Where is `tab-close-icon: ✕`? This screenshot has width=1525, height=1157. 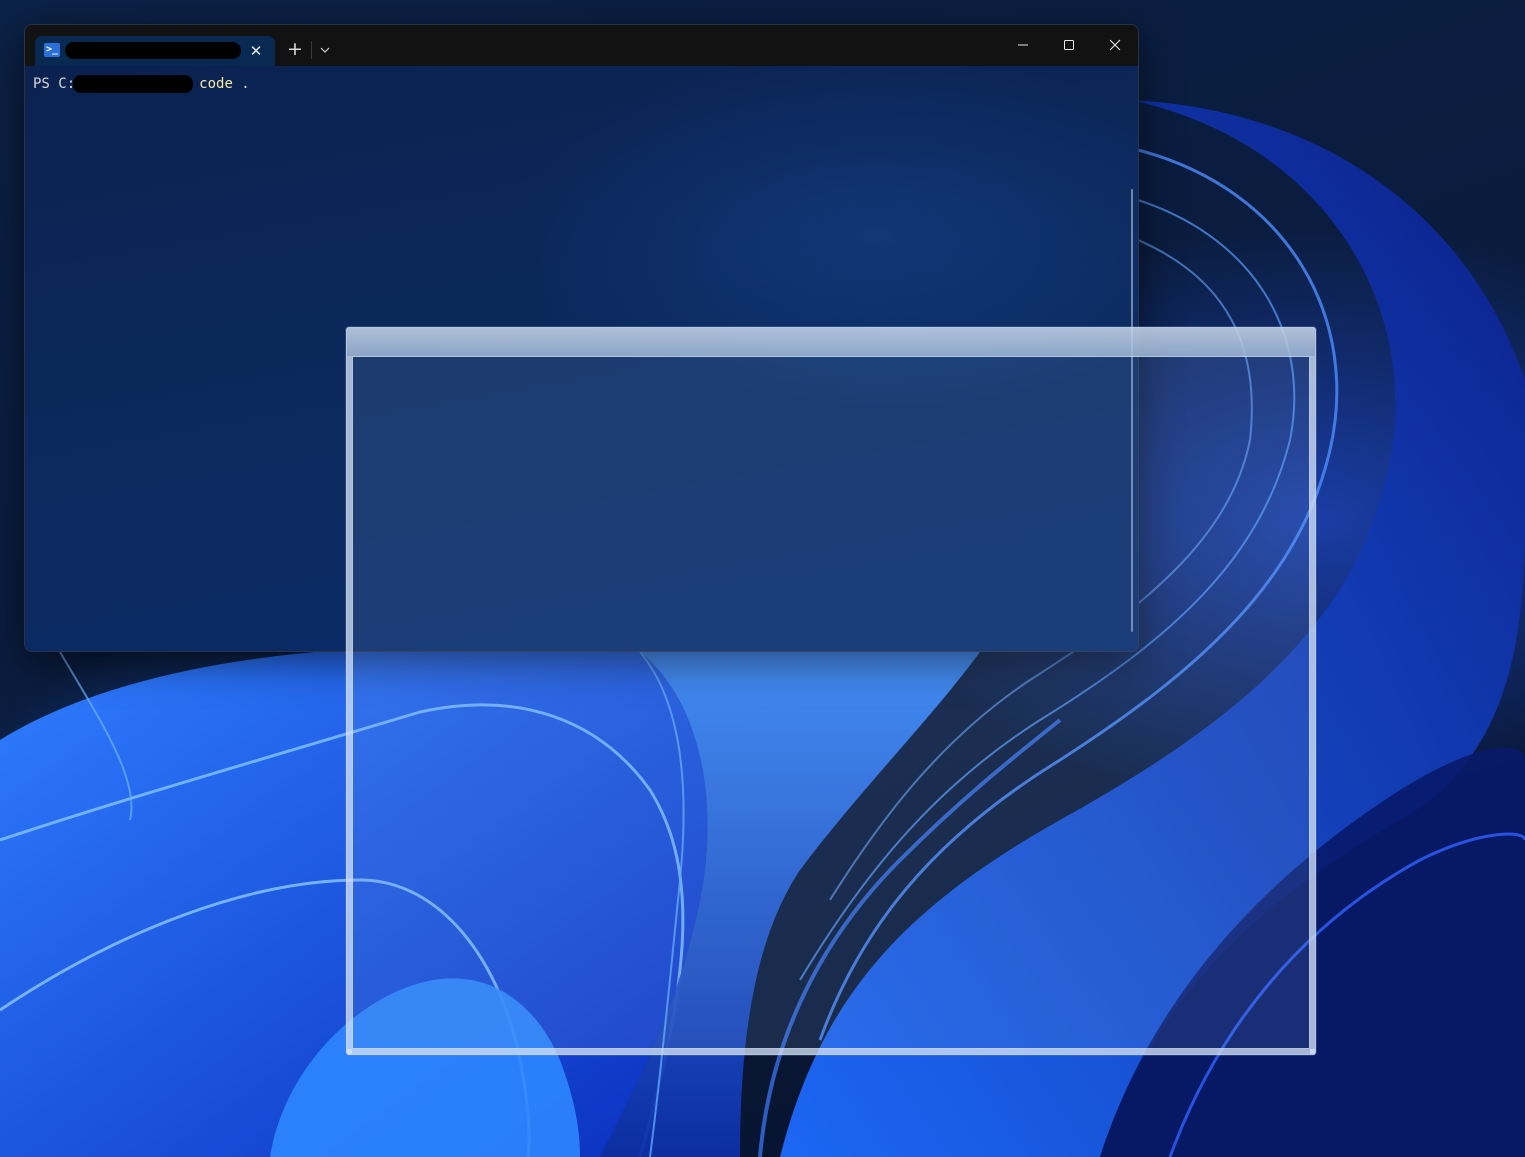 tab-close-icon: ✕ is located at coordinates (256, 51).